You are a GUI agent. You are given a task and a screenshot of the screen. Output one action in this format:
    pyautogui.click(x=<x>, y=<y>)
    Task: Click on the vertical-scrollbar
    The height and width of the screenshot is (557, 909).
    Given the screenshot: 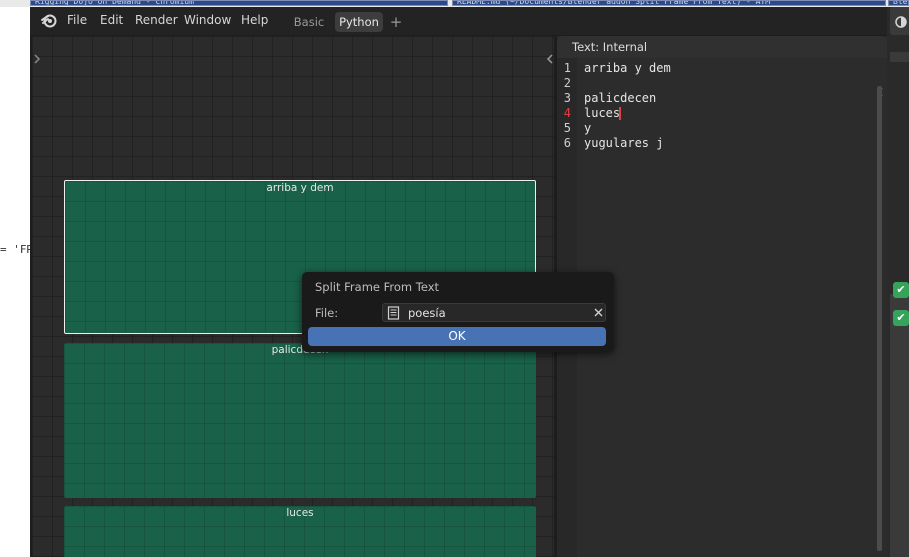 What is the action you would take?
    pyautogui.click(x=879, y=318)
    